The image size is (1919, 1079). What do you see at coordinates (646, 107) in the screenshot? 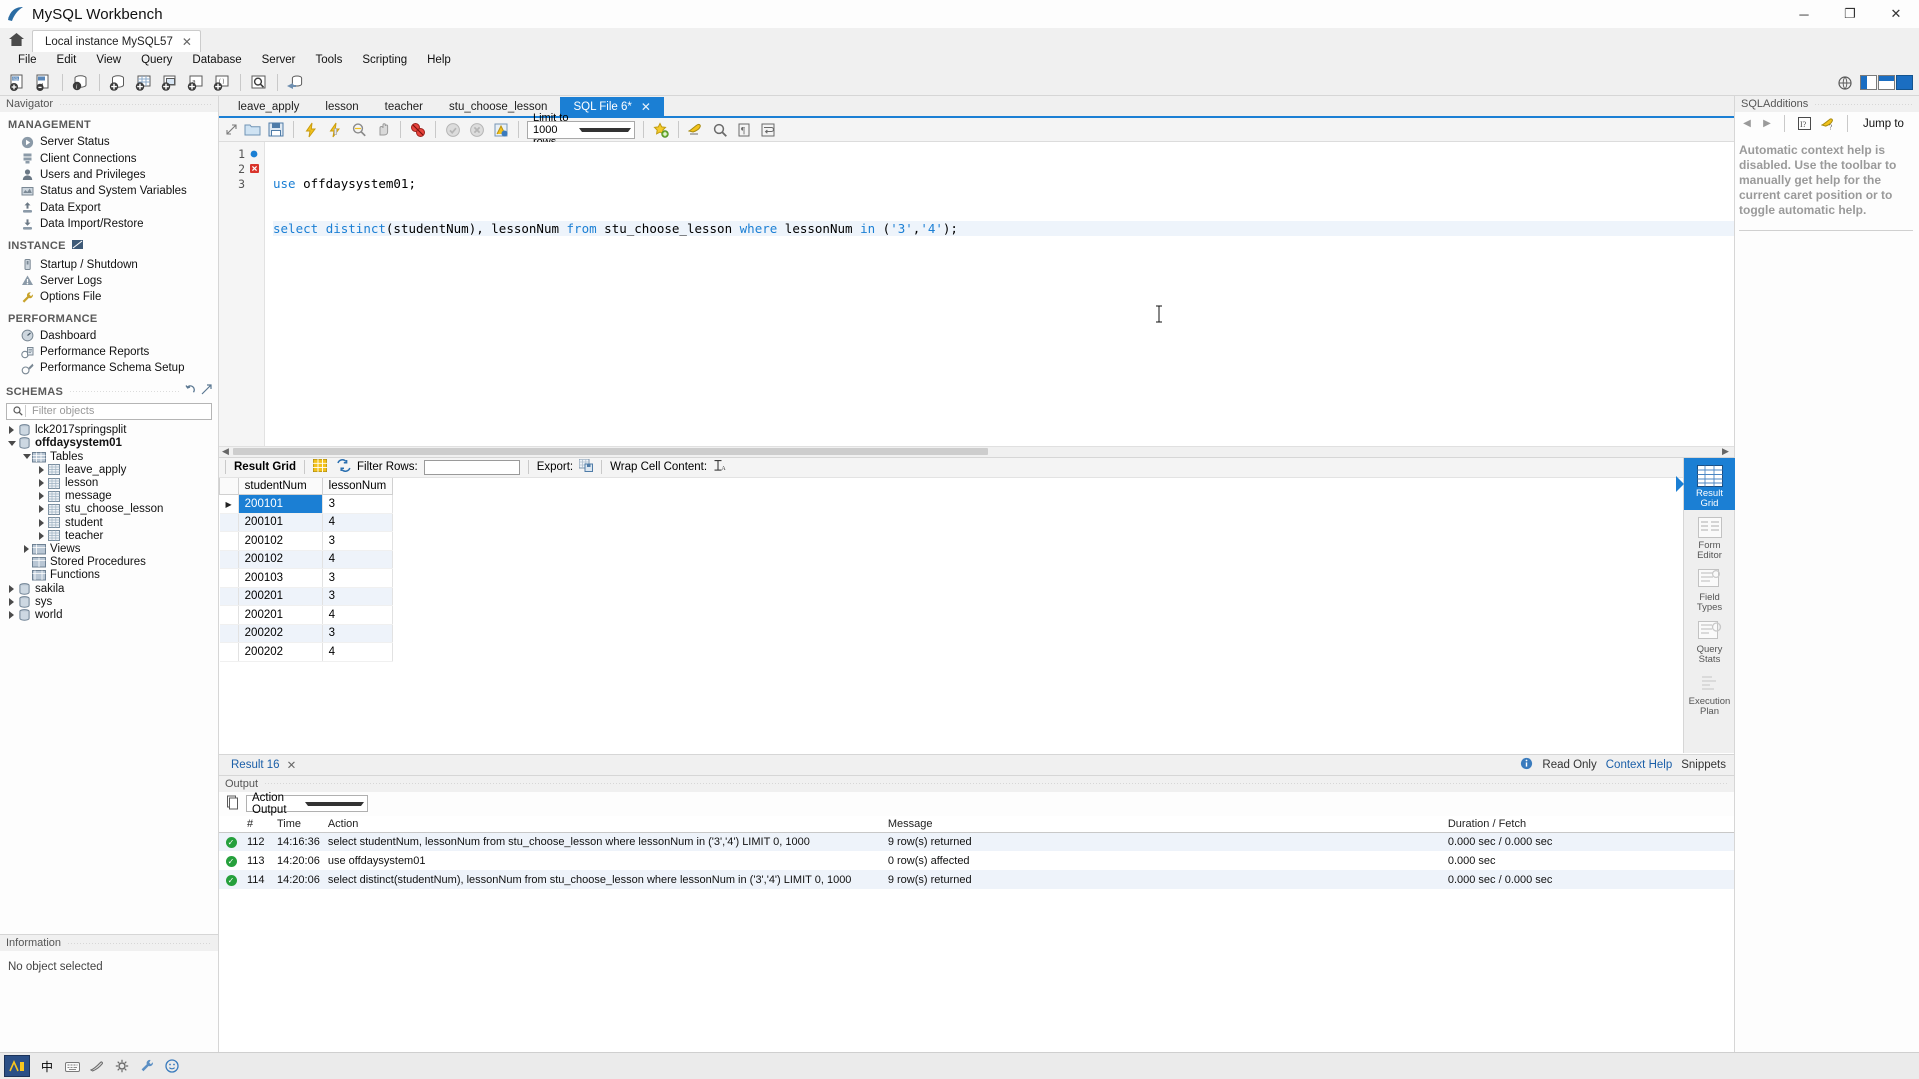
I see `tab-close-icon: ✕` at bounding box center [646, 107].